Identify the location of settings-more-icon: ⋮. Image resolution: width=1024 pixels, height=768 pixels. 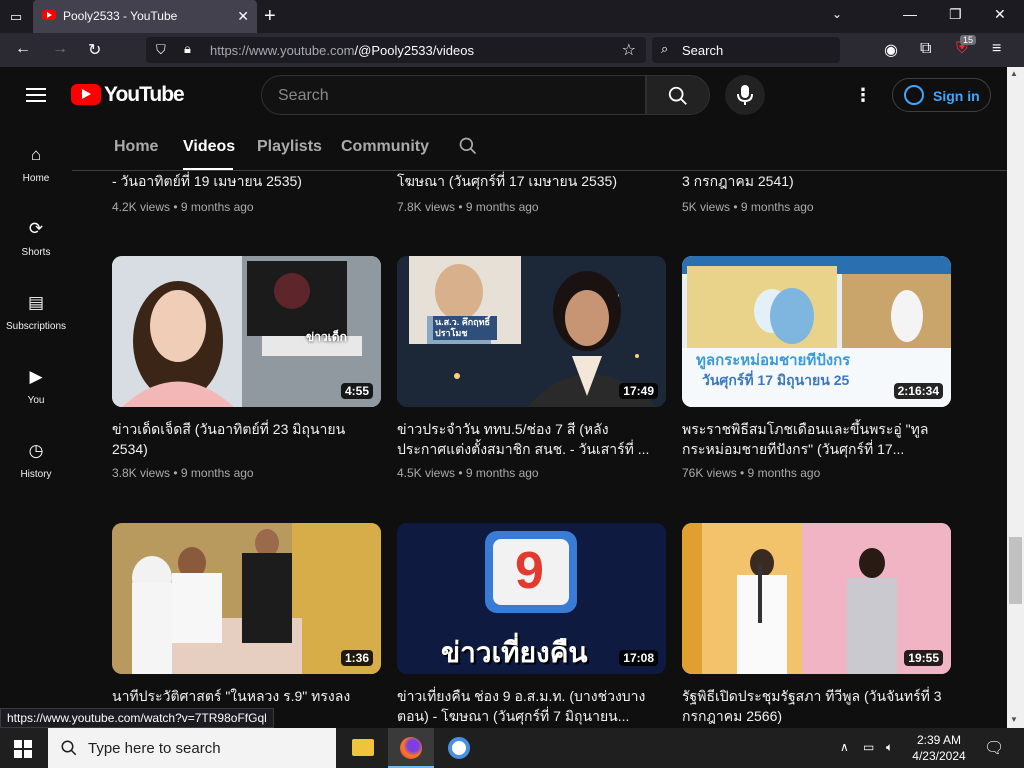
(863, 95).